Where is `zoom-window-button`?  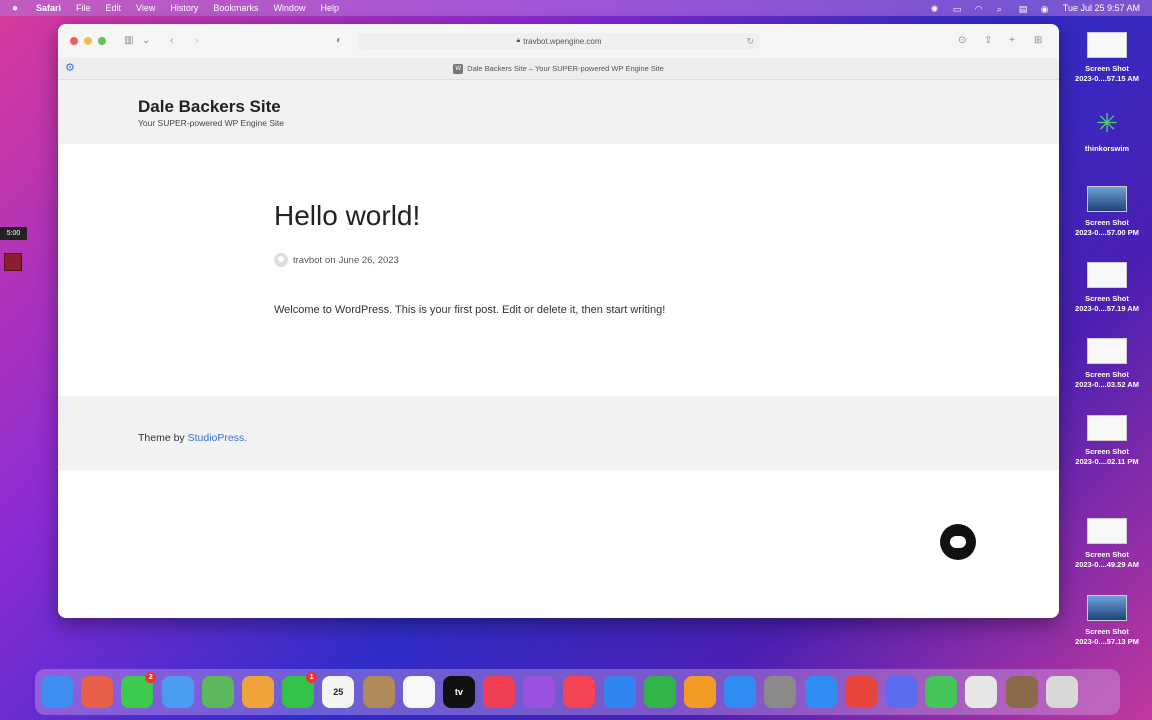
zoom-window-button is located at coordinates (102, 41).